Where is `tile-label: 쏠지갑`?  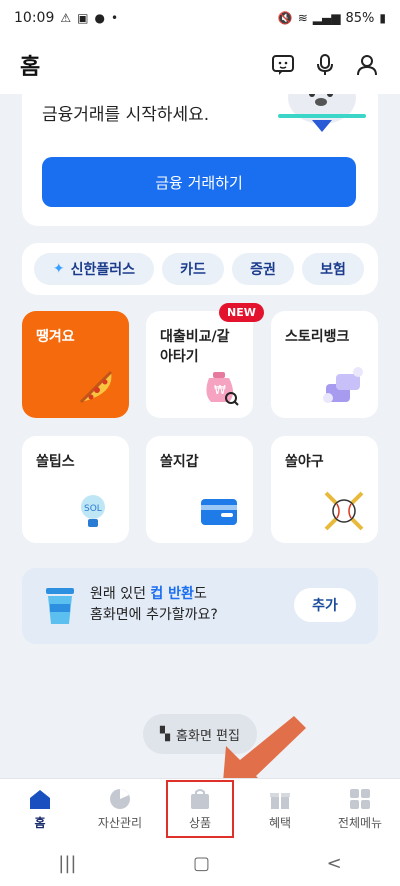 tile-label: 쏠지갑 is located at coordinates (179, 462).